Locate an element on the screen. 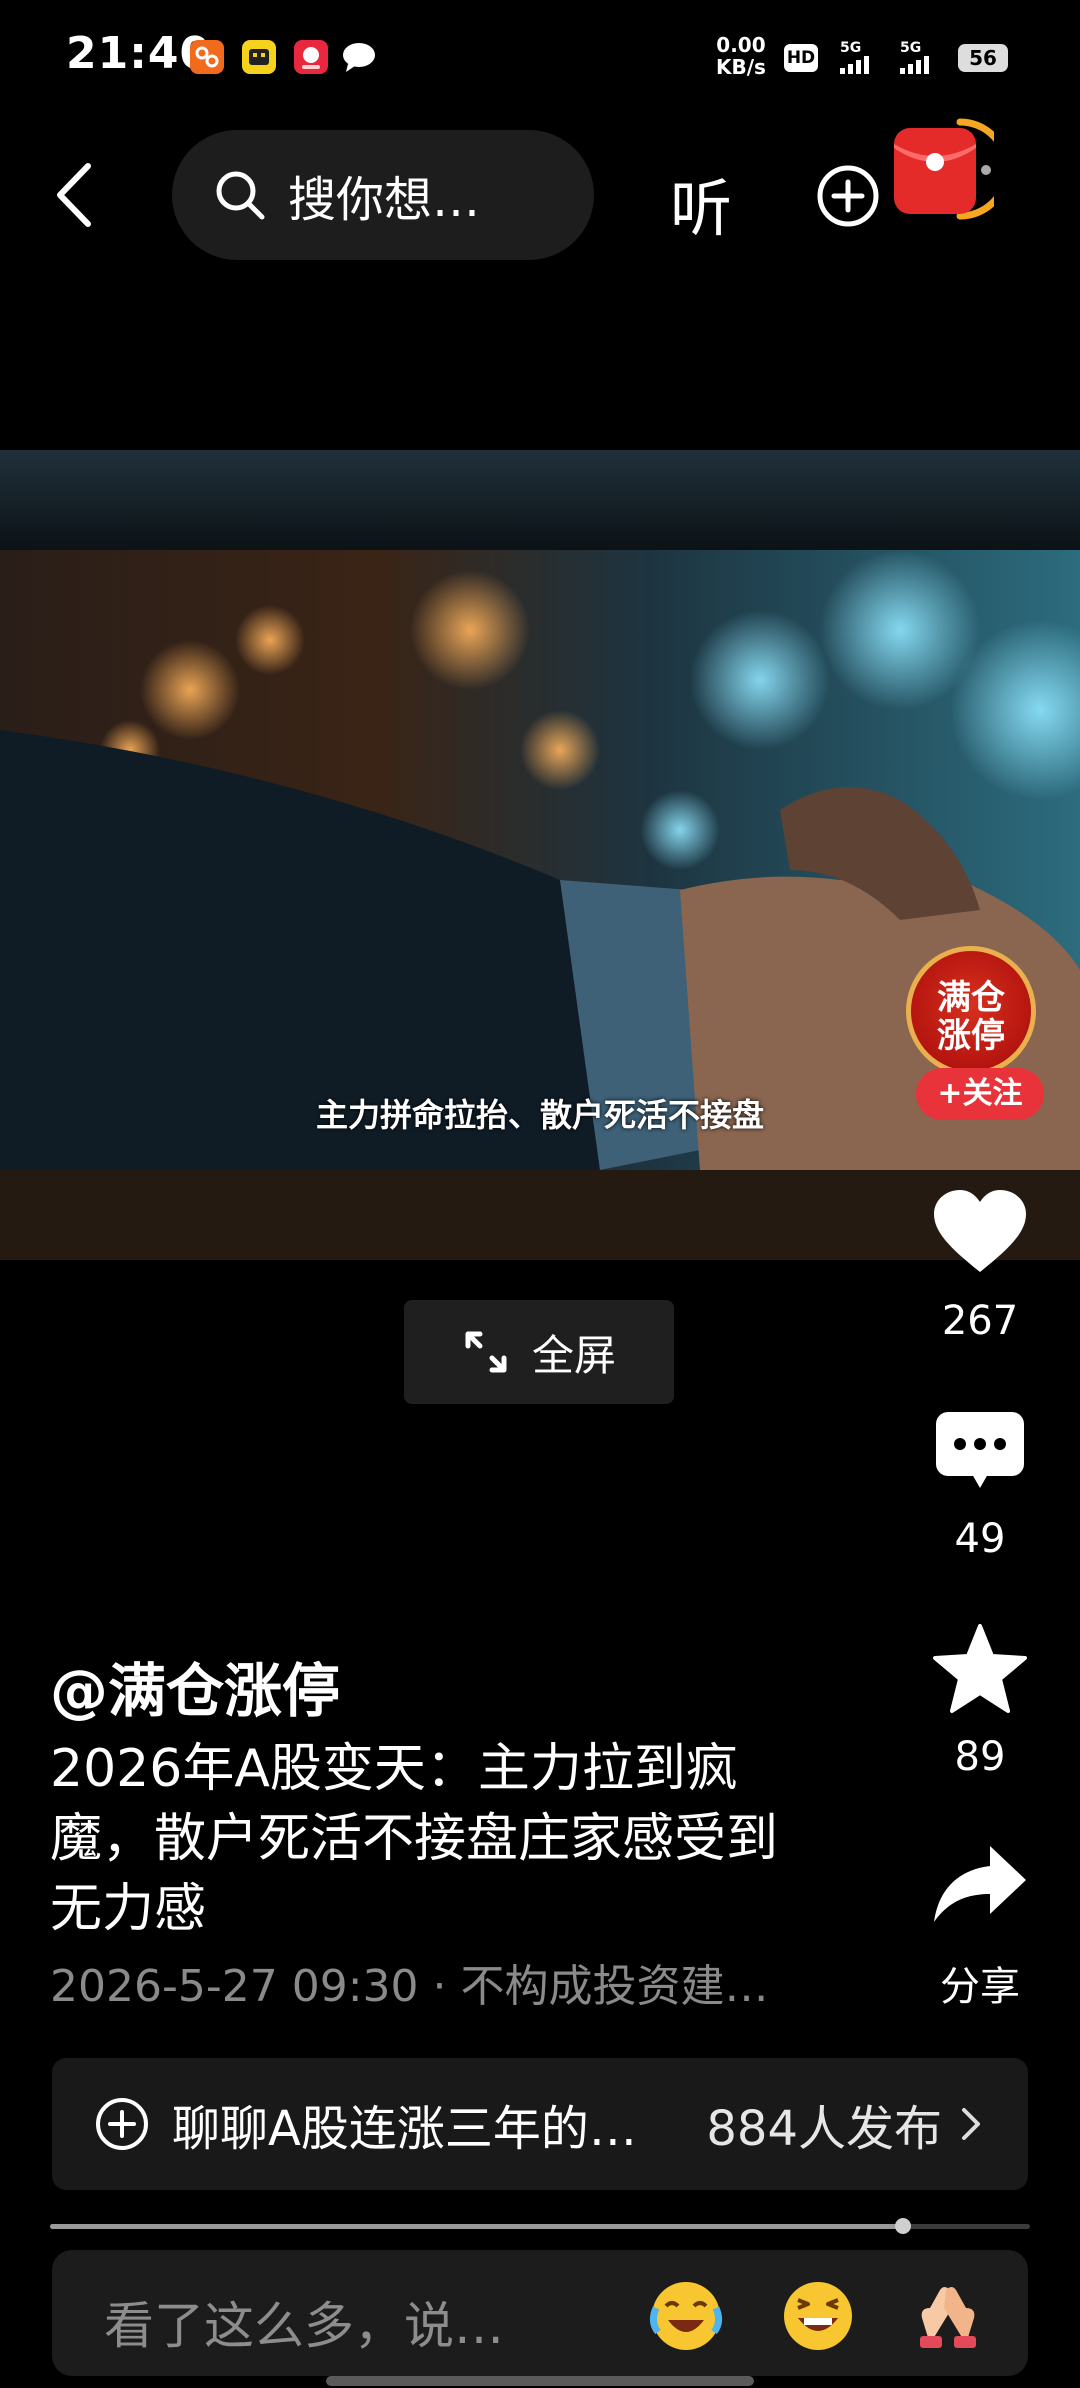  share-button is located at coordinates (980, 1886).